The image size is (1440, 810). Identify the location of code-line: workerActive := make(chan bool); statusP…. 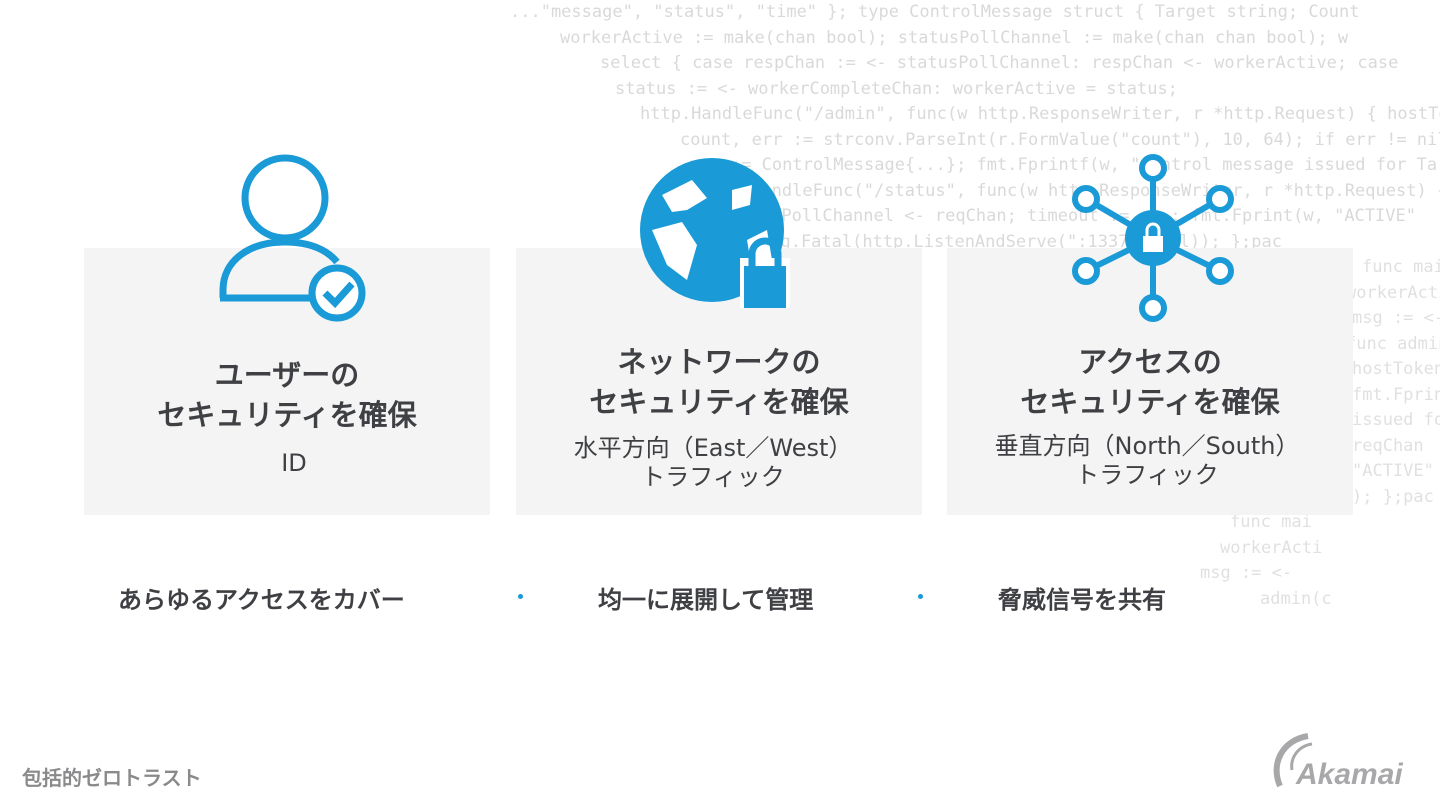
(954, 37).